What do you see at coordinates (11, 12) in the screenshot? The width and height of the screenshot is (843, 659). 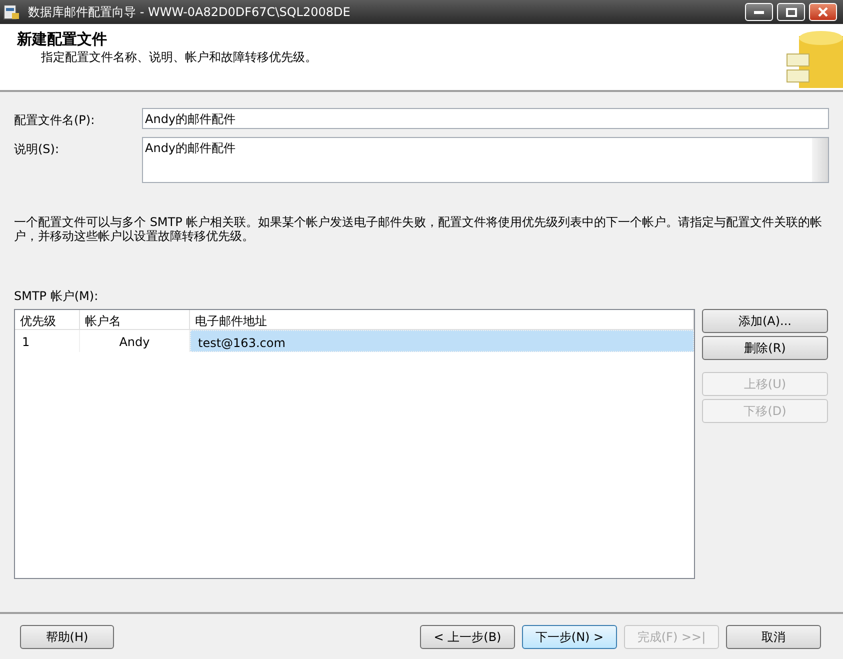 I see `app-icon` at bounding box center [11, 12].